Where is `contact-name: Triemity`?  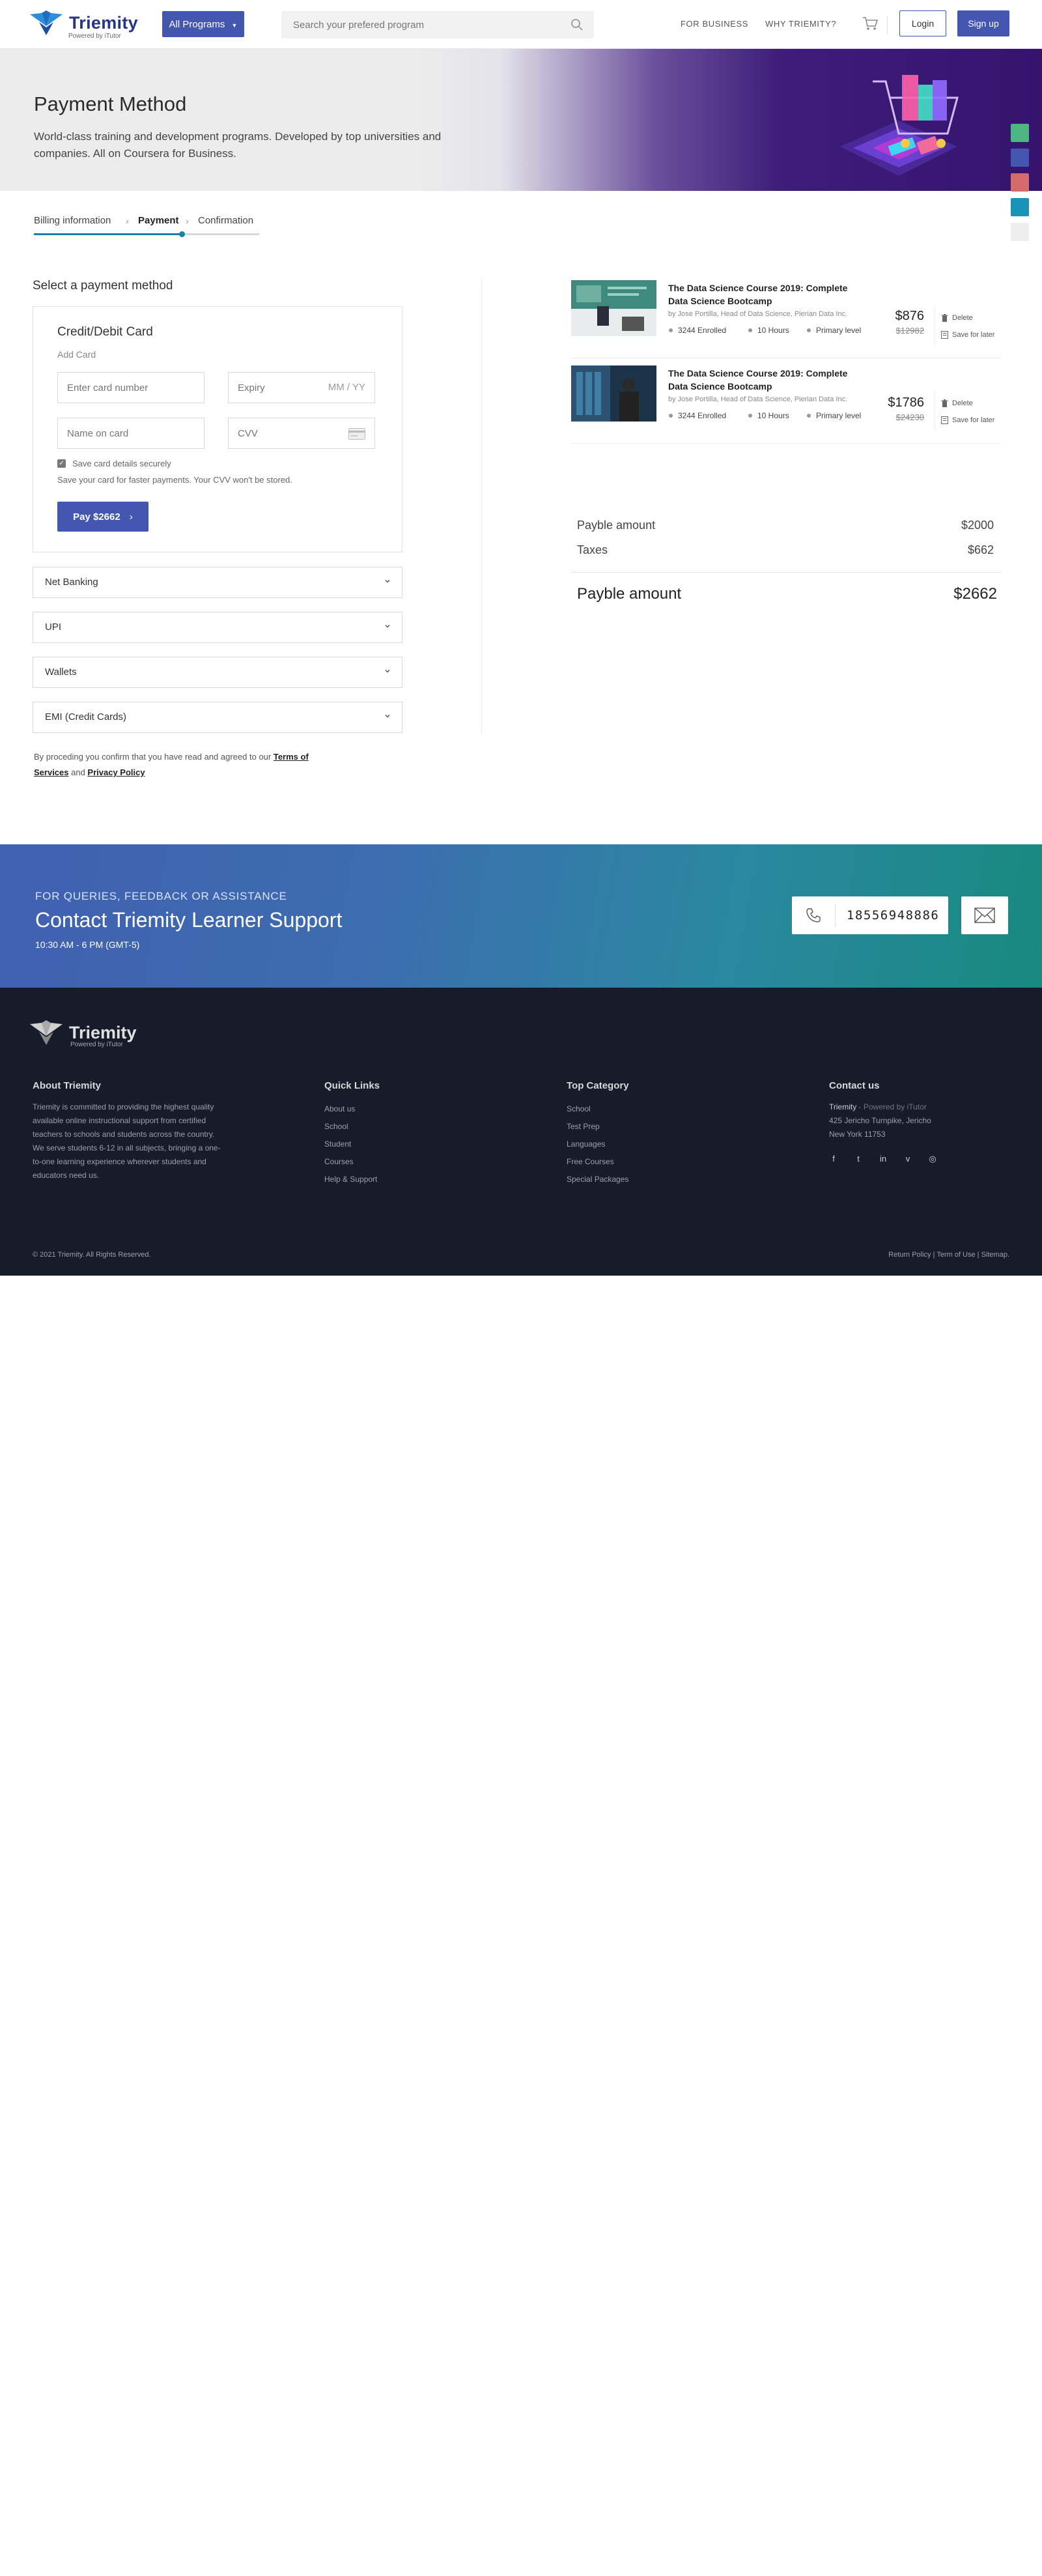
contact-name: Triemity is located at coordinates (843, 1106).